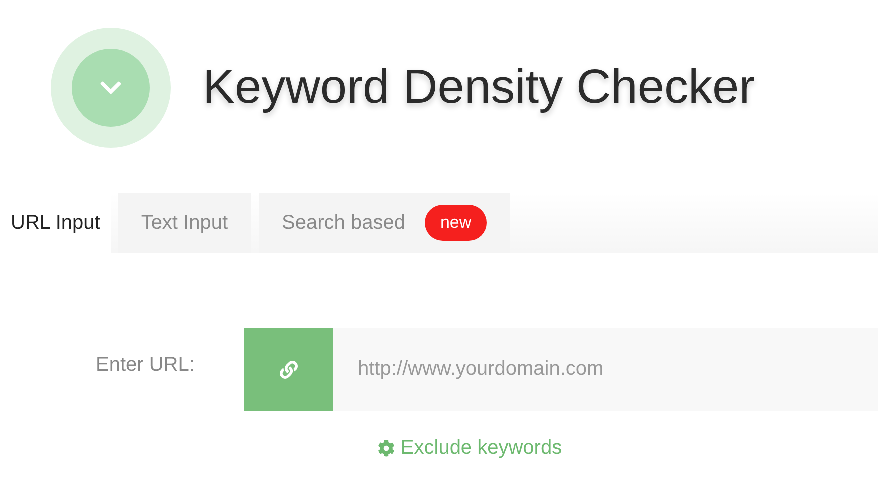  I want to click on url-input: http://www.yourdomain.com, so click(605, 369).